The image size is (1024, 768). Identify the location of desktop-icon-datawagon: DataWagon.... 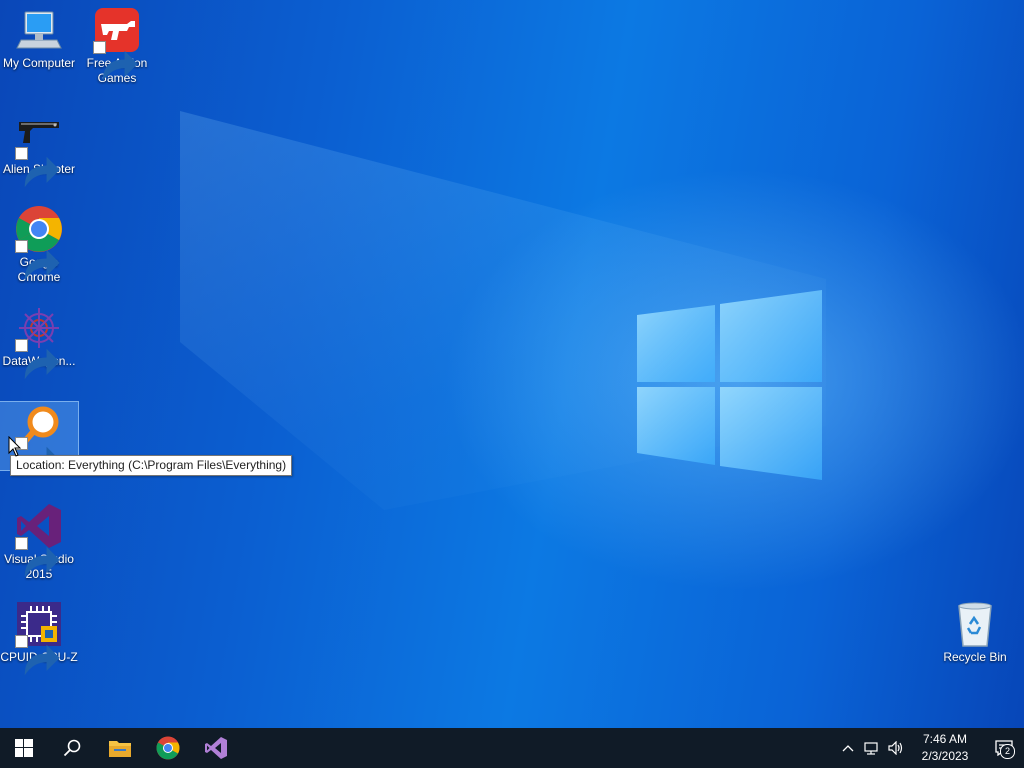
(39, 342).